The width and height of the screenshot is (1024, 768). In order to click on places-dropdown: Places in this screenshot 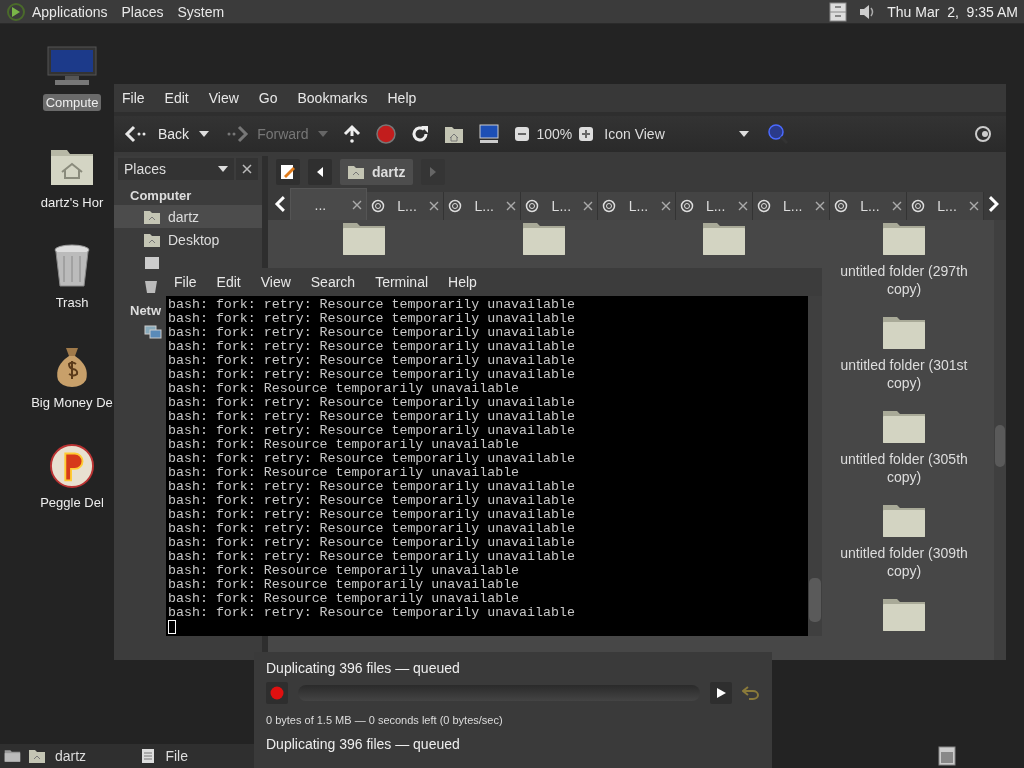, I will do `click(176, 169)`.